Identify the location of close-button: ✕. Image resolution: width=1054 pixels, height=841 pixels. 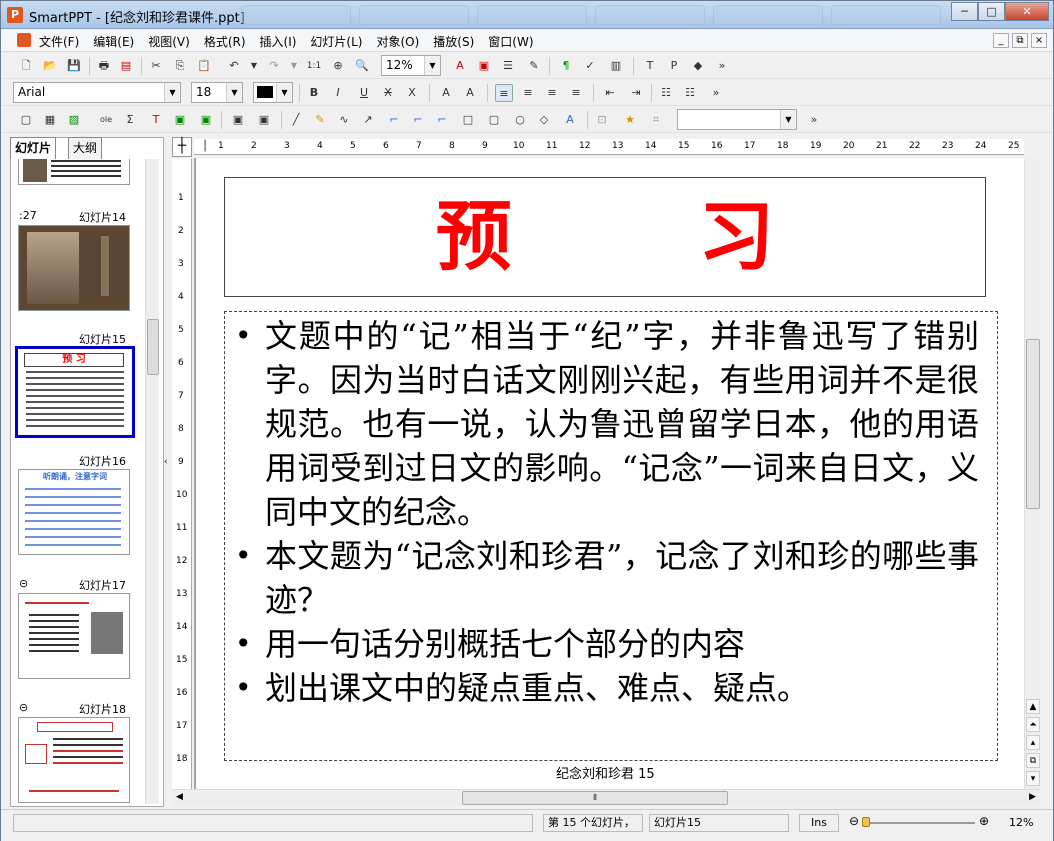
(1027, 11).